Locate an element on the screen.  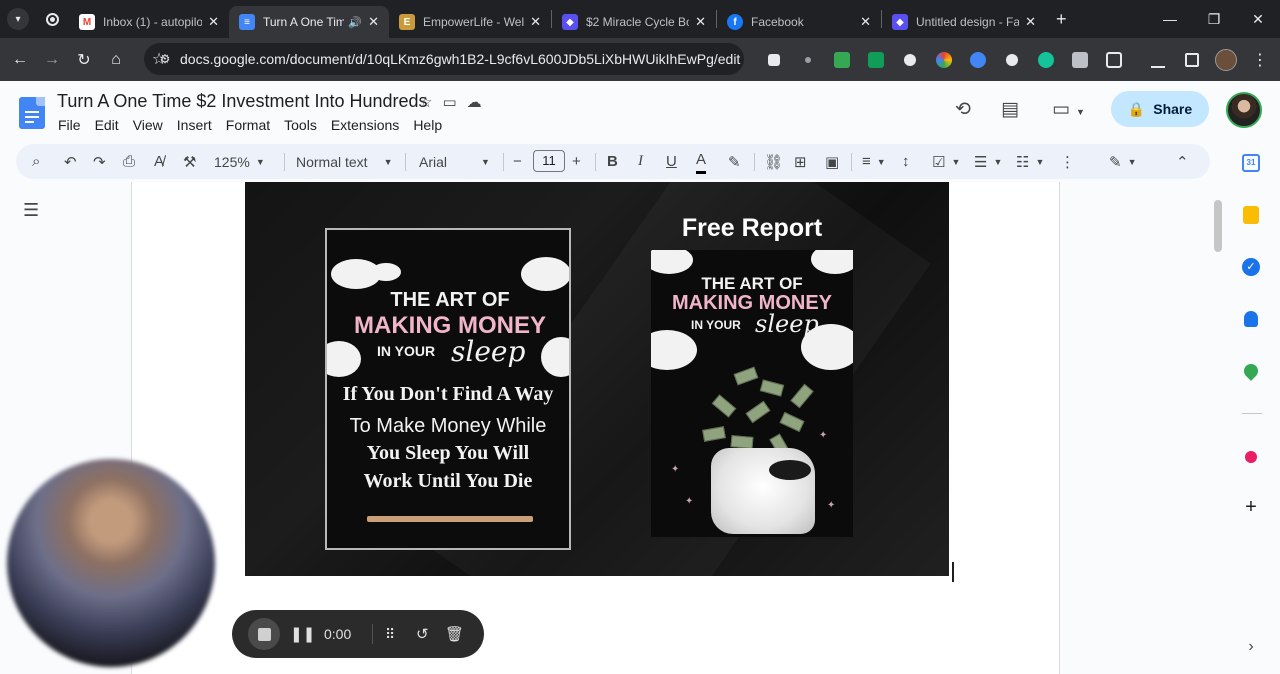
document-outline-icon: ☰ is located at coordinates (31, 210).